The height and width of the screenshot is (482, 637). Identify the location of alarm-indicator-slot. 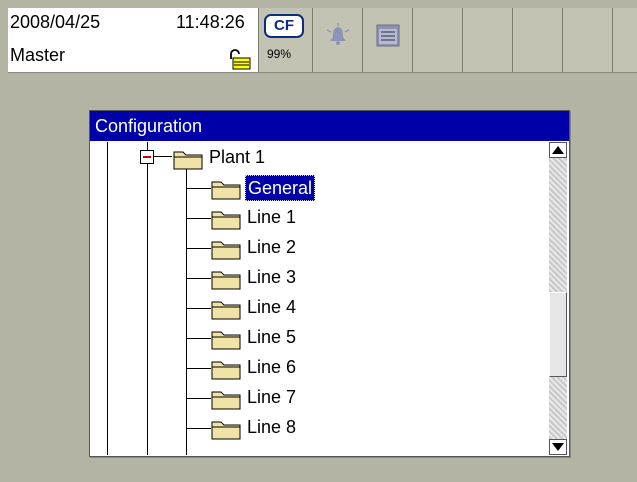
(338, 40).